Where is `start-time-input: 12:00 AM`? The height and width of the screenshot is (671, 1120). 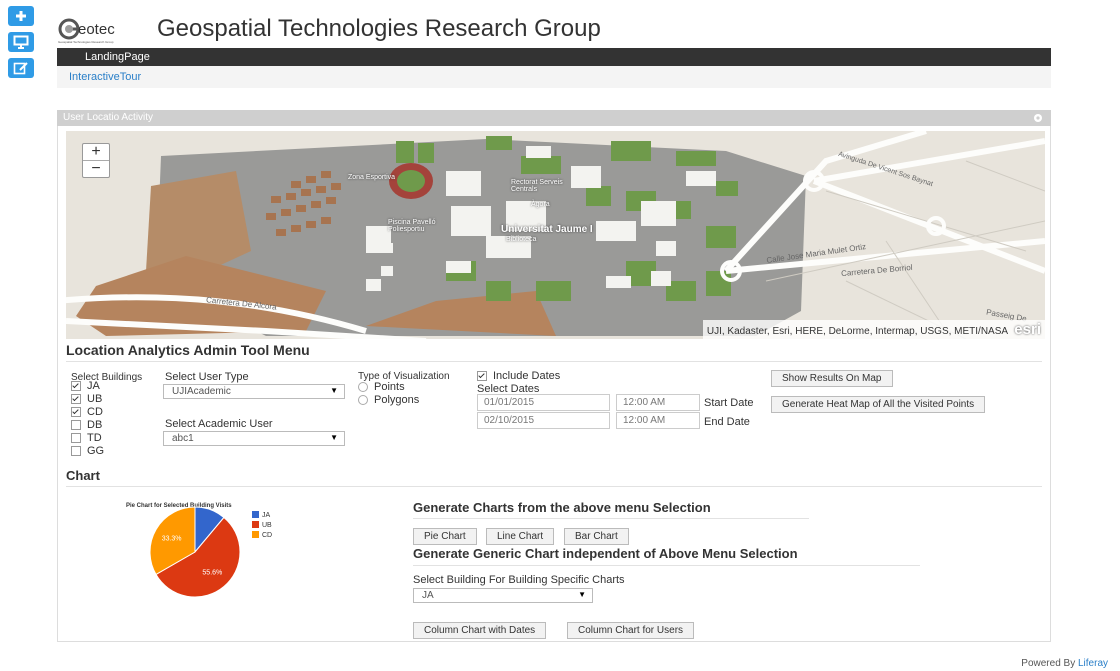 start-time-input: 12:00 AM is located at coordinates (658, 402).